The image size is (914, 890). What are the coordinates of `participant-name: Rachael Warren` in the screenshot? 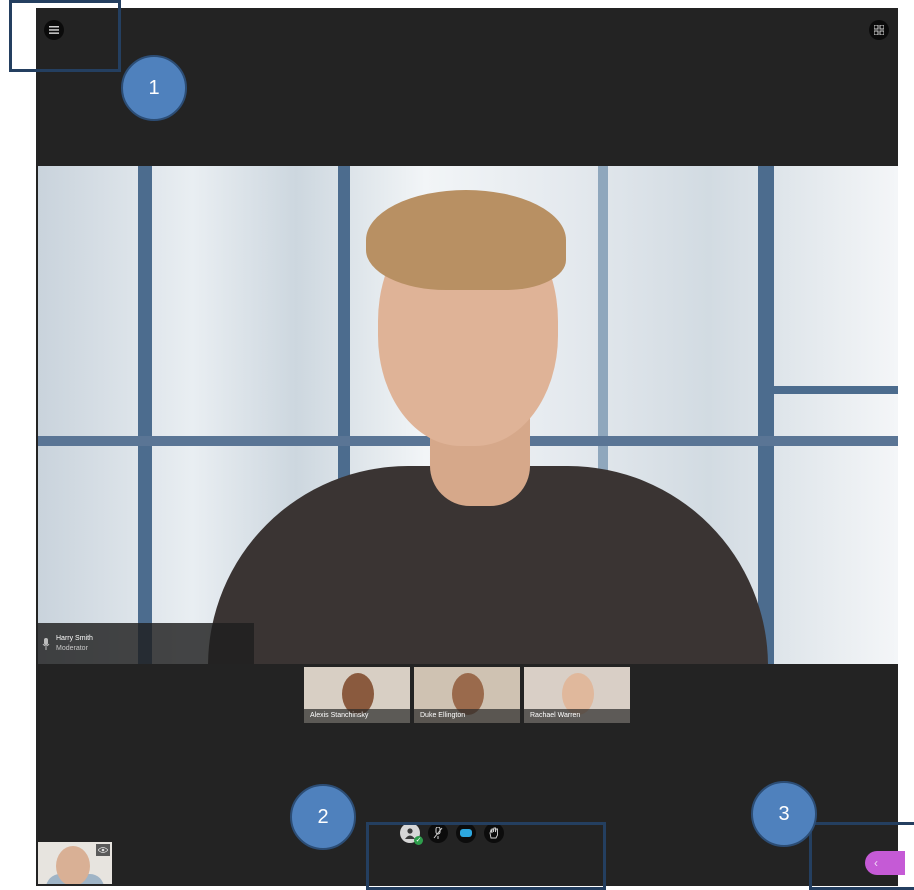 It's located at (577, 716).